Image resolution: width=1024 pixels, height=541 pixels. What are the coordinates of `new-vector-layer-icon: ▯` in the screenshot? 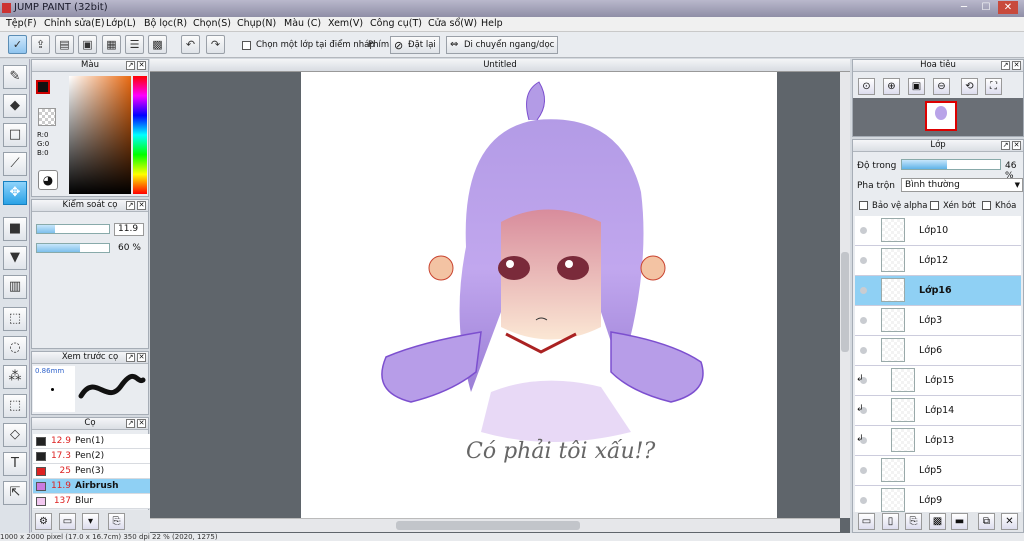 It's located at (890, 521).